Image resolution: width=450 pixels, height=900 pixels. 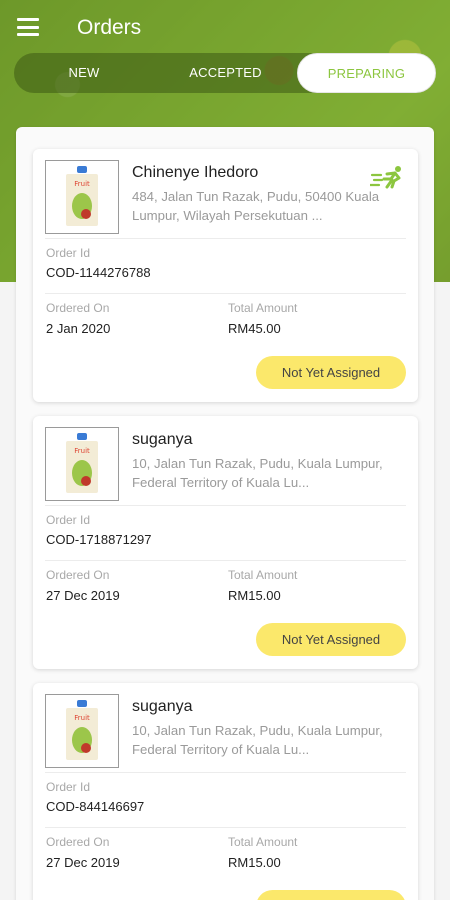 I want to click on total-amount-value: RM45.00, so click(x=254, y=328).